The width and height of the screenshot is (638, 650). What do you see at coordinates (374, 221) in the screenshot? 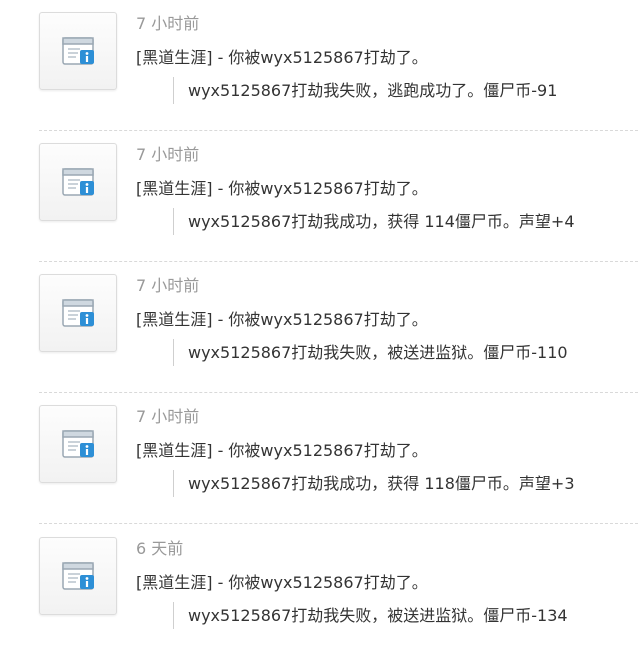
I see `notification-detail: wyx5125867打劫我成功，获得 114僵尸币。声望+4` at bounding box center [374, 221].